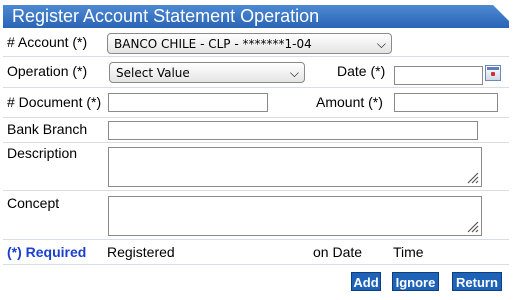 Image resolution: width=515 pixels, height=300 pixels. What do you see at coordinates (47, 71) in the screenshot?
I see `operation-label: Operation (*)` at bounding box center [47, 71].